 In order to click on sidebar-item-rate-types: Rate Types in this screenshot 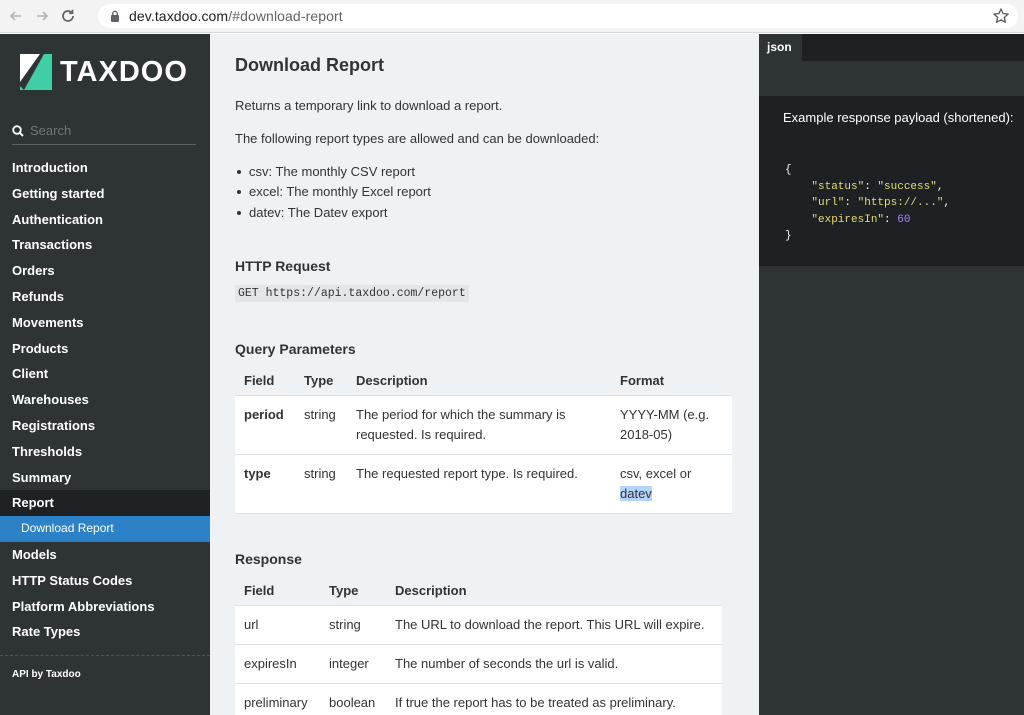, I will do `click(105, 632)`.